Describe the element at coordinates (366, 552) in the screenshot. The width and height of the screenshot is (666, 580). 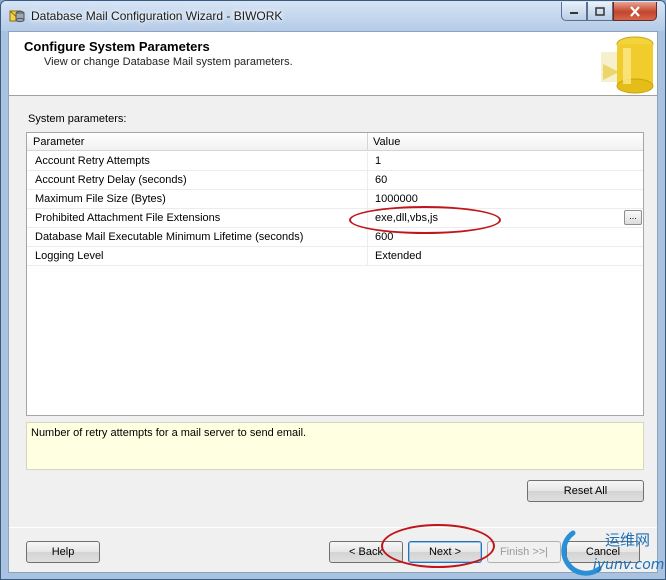
I see `back-button: < Back` at that location.